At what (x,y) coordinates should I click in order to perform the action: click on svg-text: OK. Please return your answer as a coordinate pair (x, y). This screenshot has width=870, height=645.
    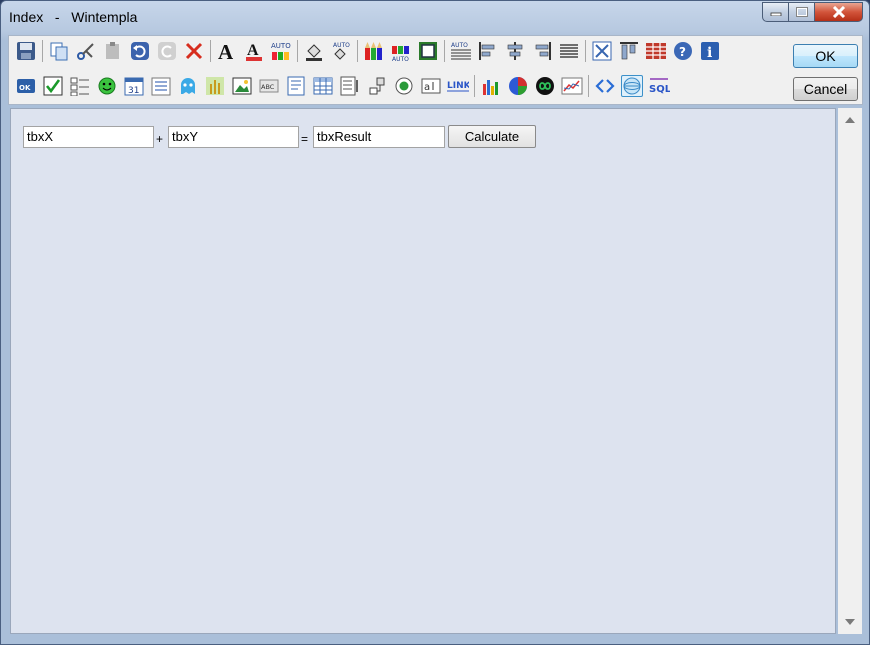
    Looking at the image, I should click on (25, 88).